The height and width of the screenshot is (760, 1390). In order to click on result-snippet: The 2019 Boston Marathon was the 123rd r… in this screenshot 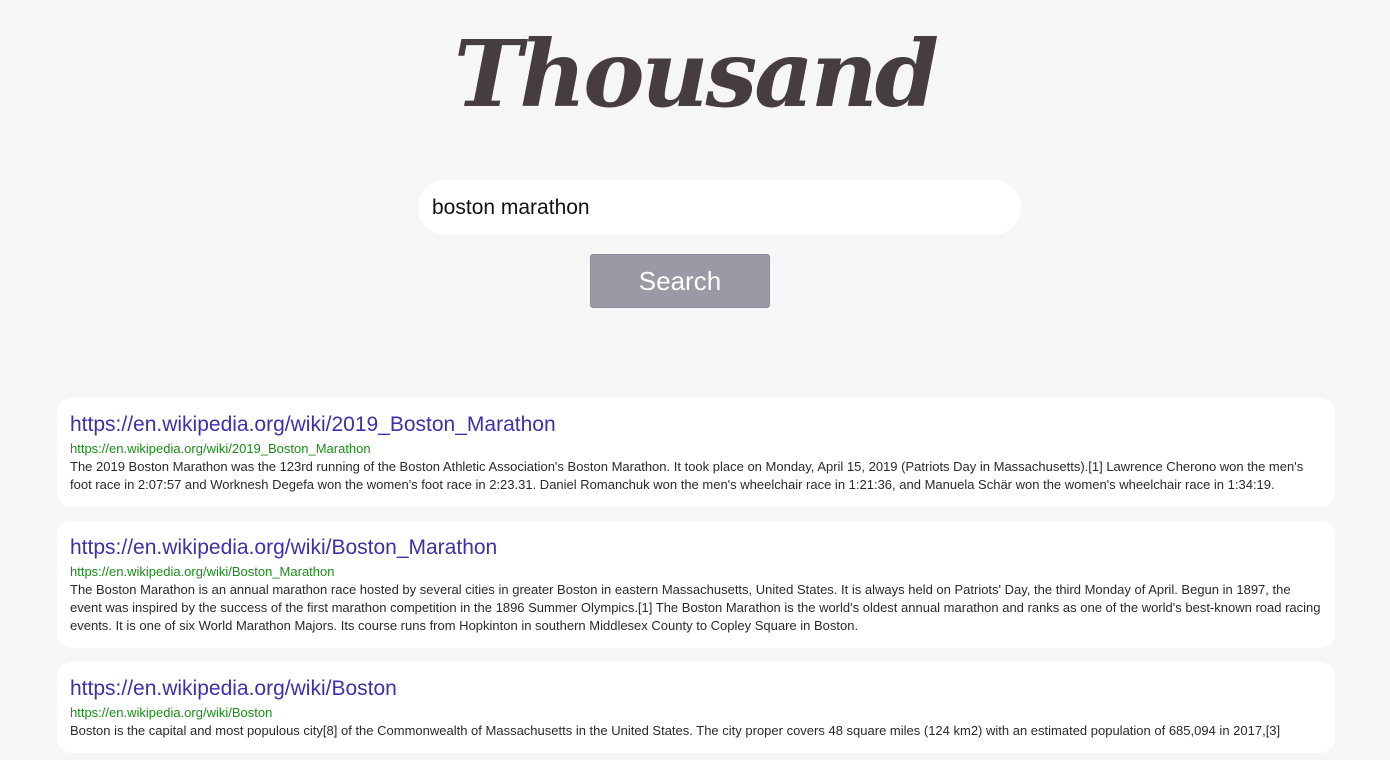, I will do `click(687, 475)`.